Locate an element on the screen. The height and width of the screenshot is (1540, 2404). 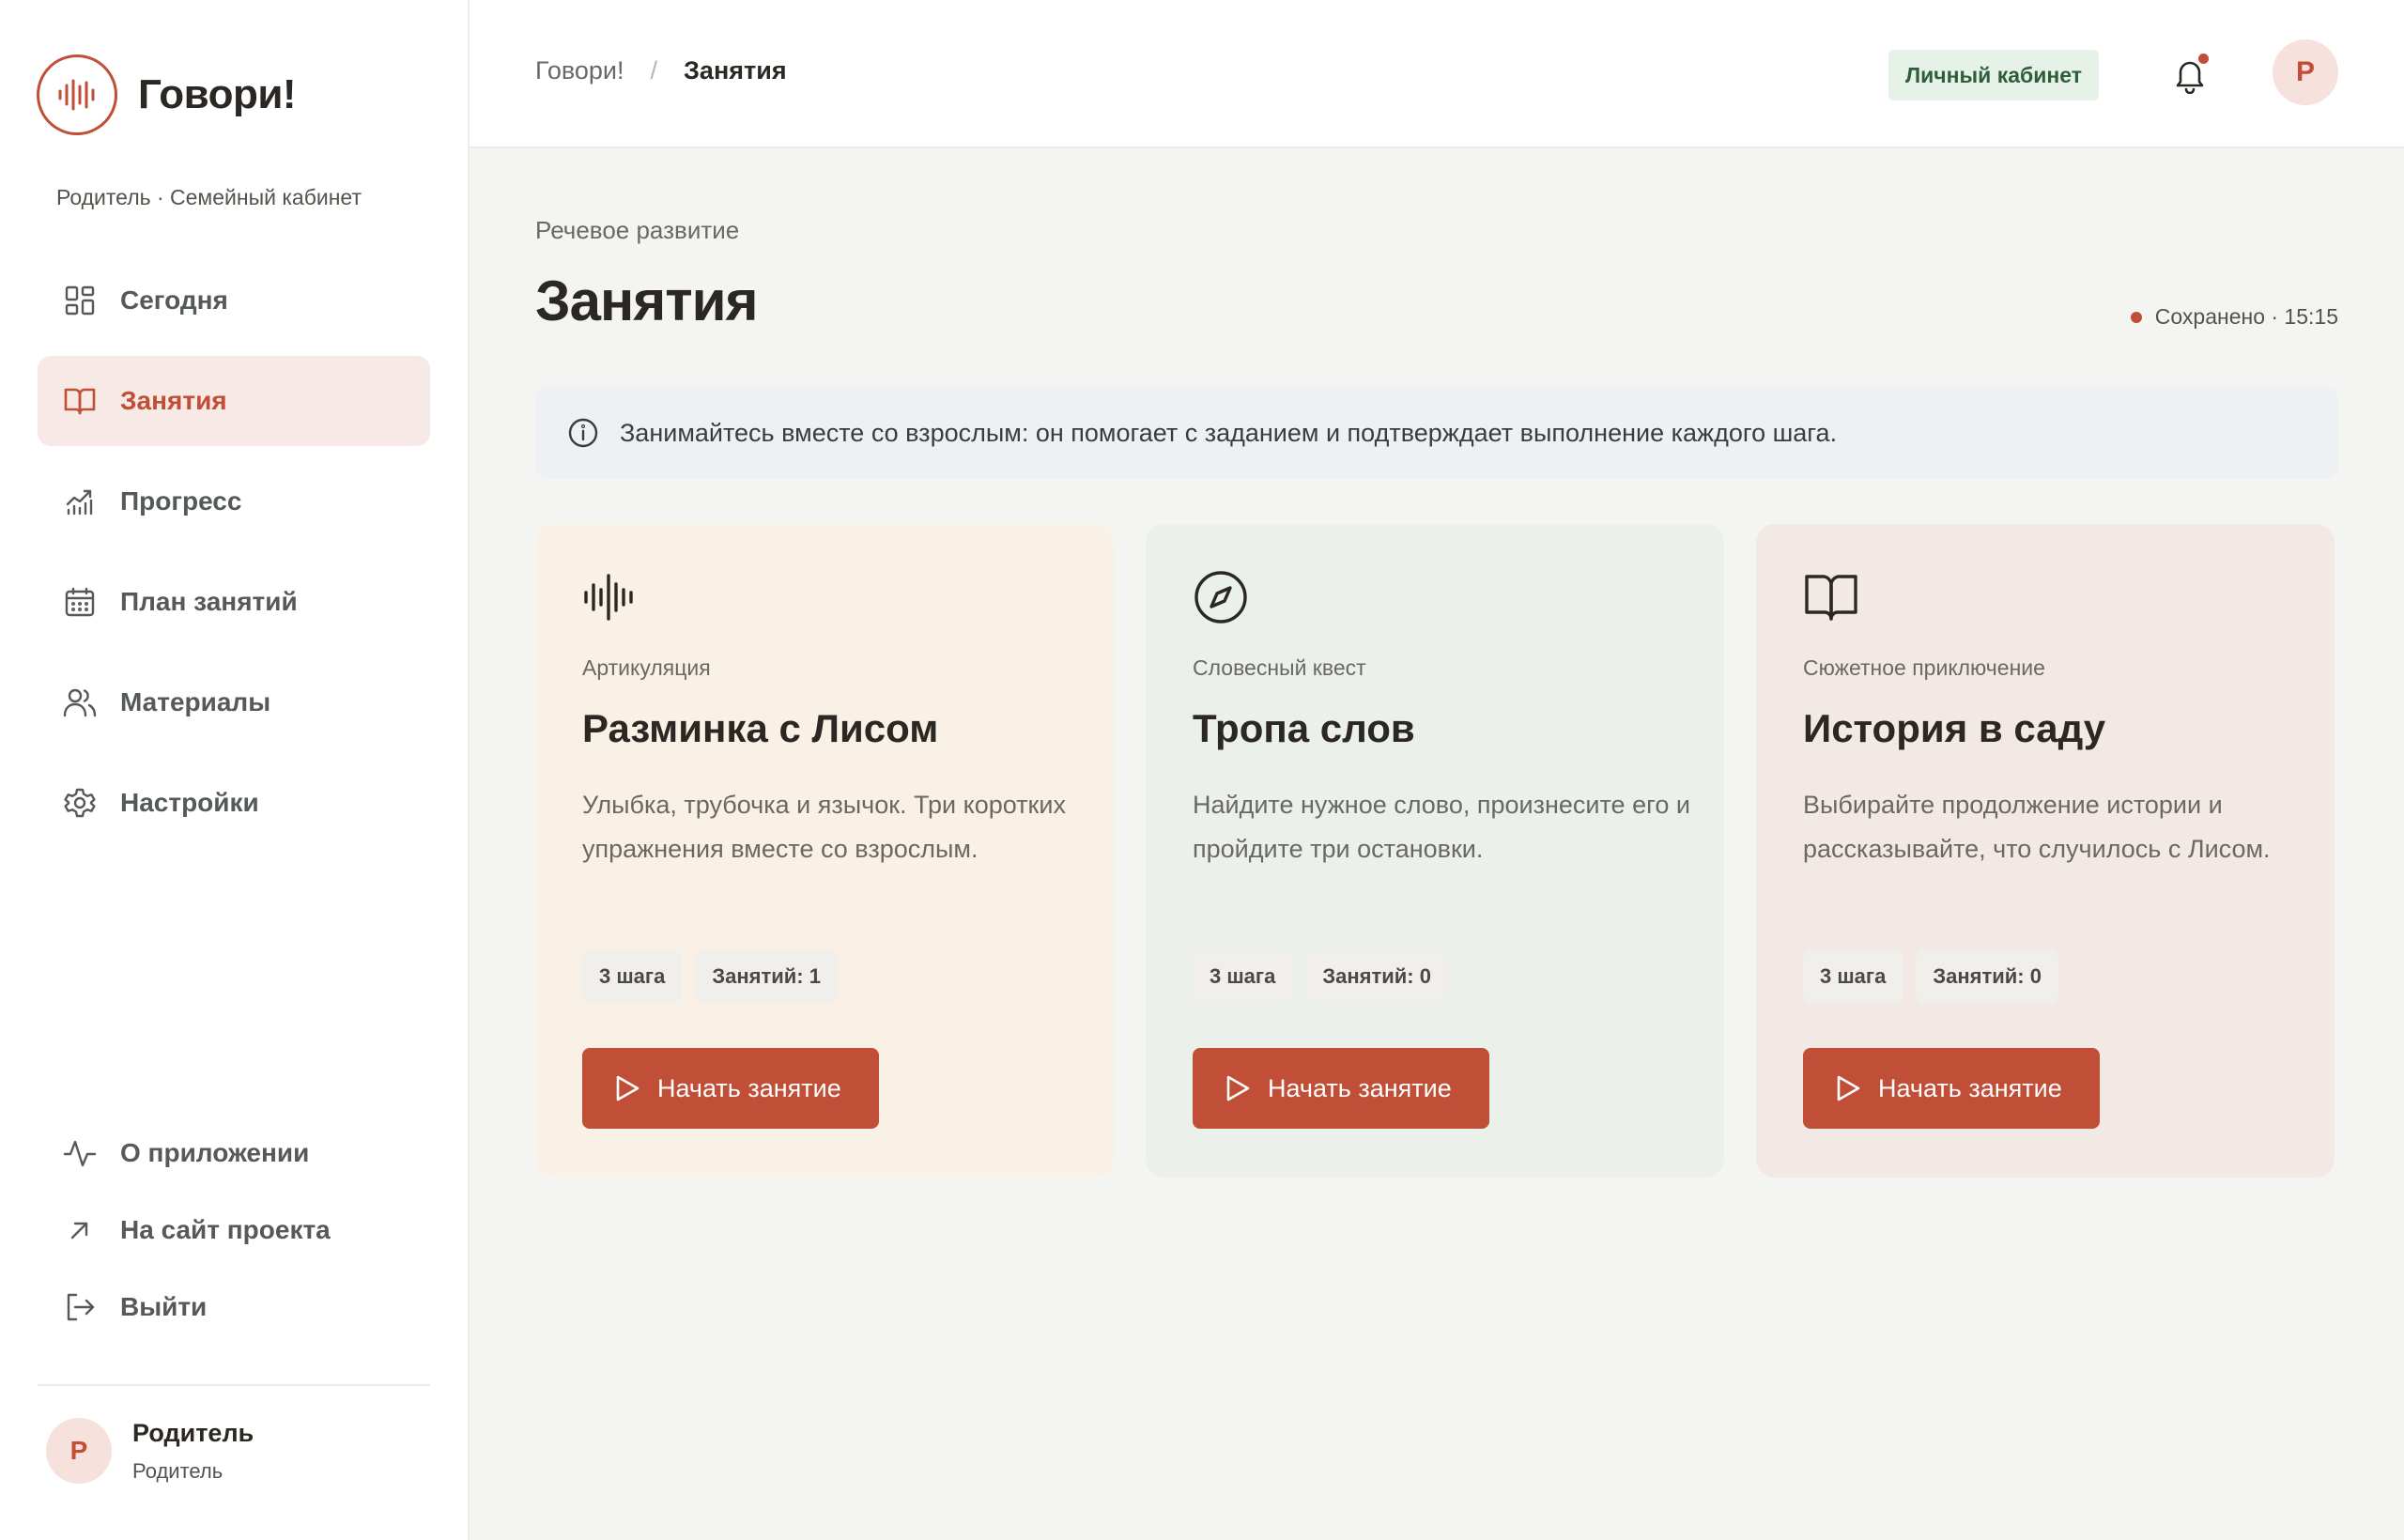
sidebar-item-progress: Прогресс is located at coordinates (234, 501).